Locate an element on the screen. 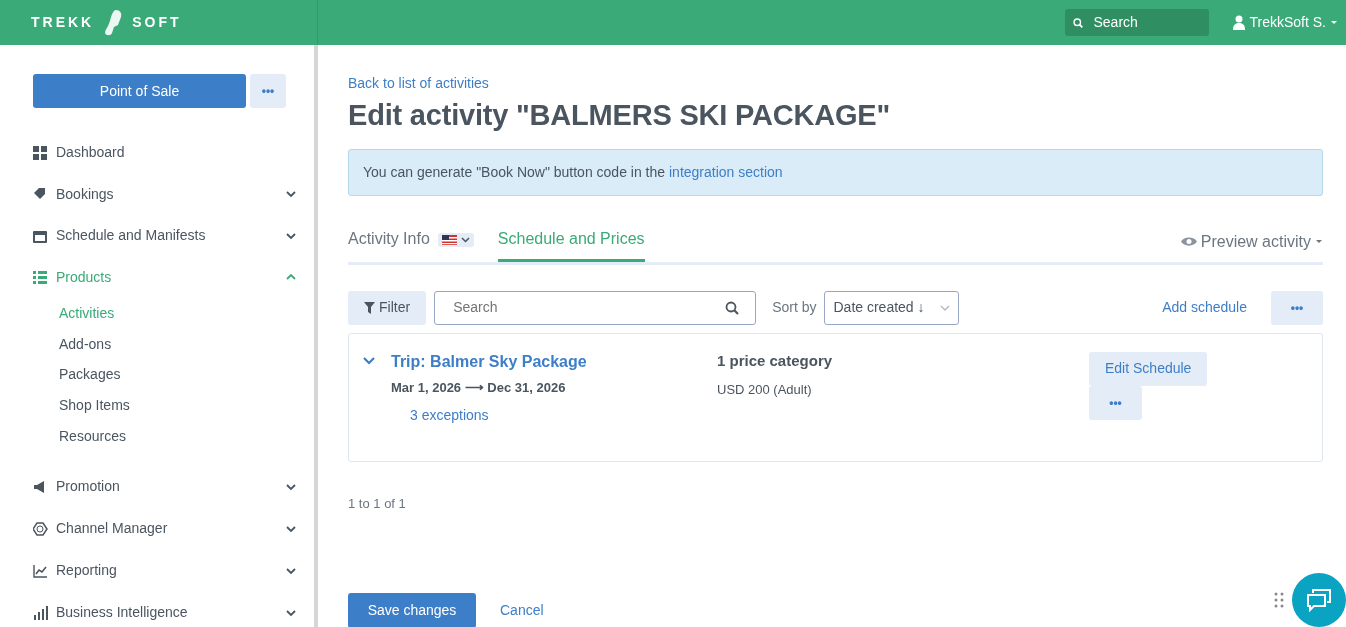 The width and height of the screenshot is (1346, 627). sidebar-item: Products is located at coordinates (157, 277).